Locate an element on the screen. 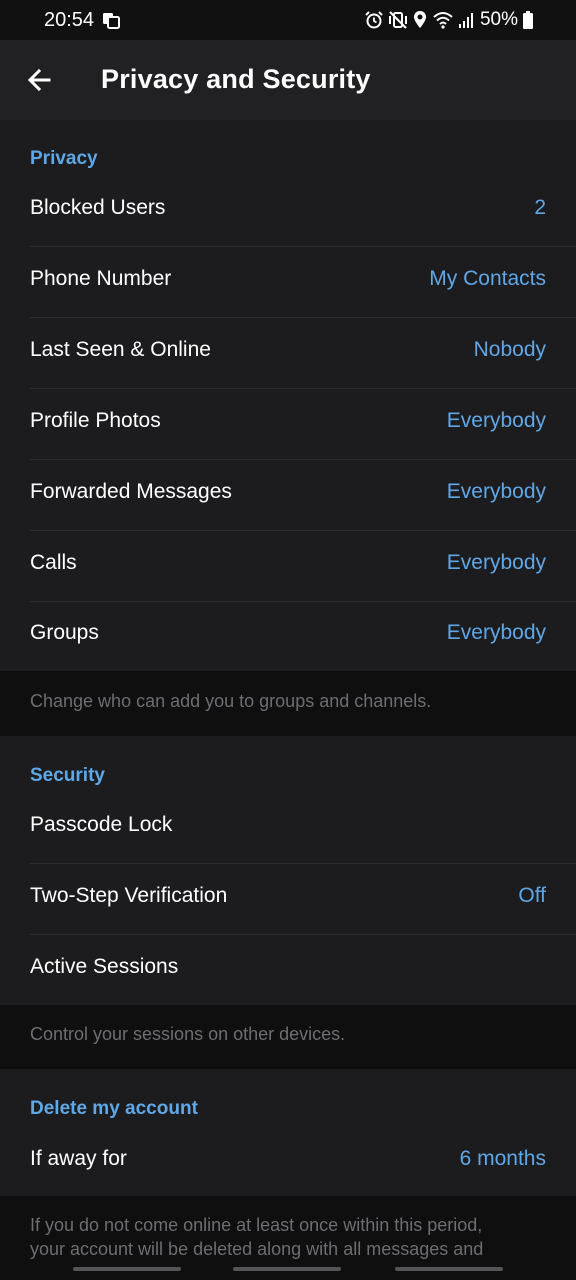 This screenshot has width=576, height=1280. app-bar: Privacy and Security is located at coordinates (288, 80).